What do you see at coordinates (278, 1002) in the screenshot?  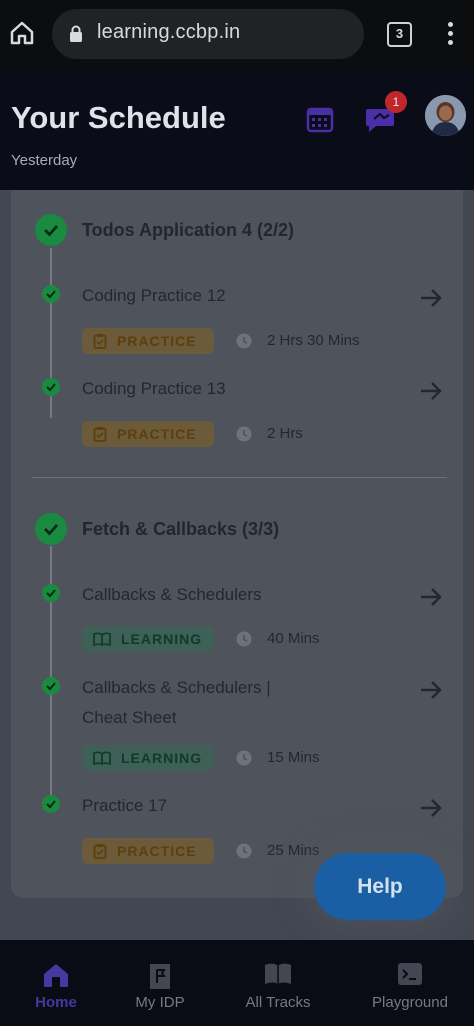 I see `nav-label: All Tracks` at bounding box center [278, 1002].